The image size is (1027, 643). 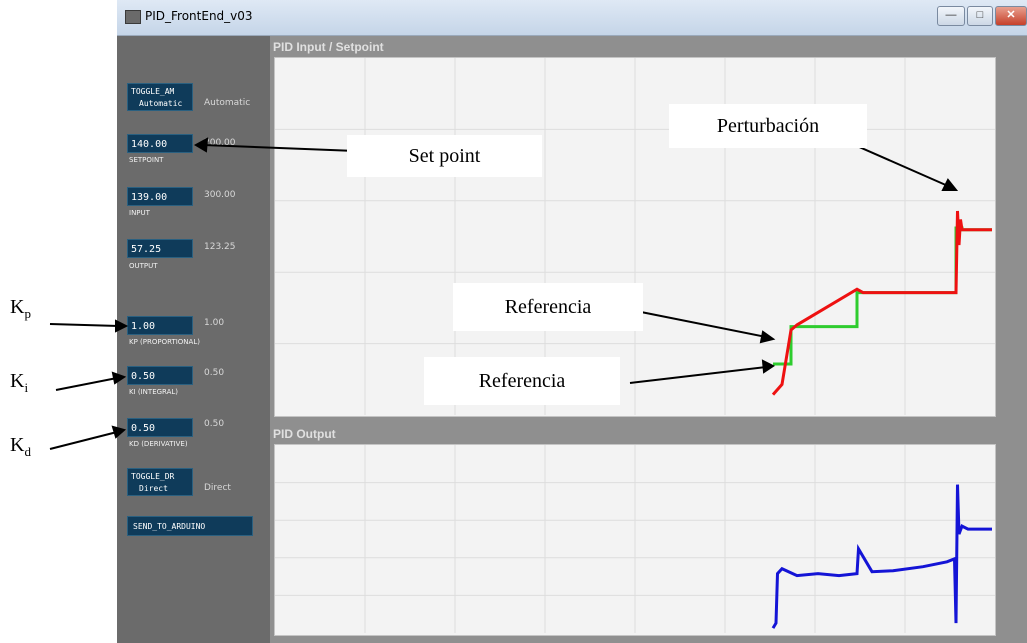 I want to click on input-label: INPUT, so click(x=139, y=213).